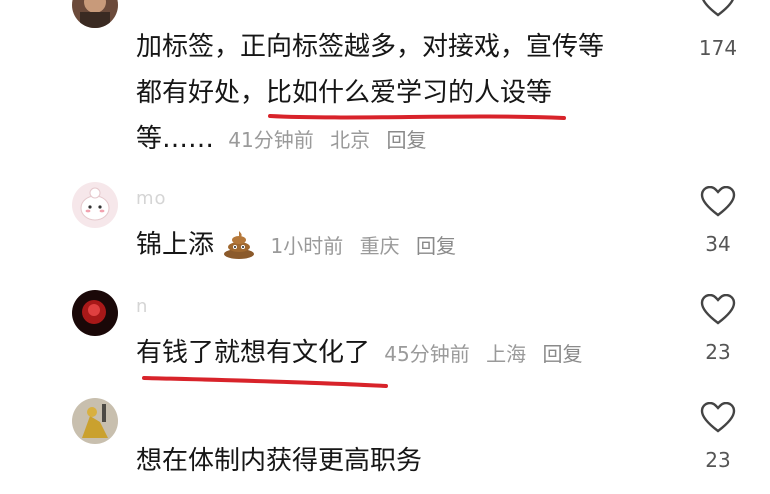 Image resolution: width=770 pixels, height=494 pixels. I want to click on comment-text: 锦上添 1小时前 重庆 回复, so click(396, 245).